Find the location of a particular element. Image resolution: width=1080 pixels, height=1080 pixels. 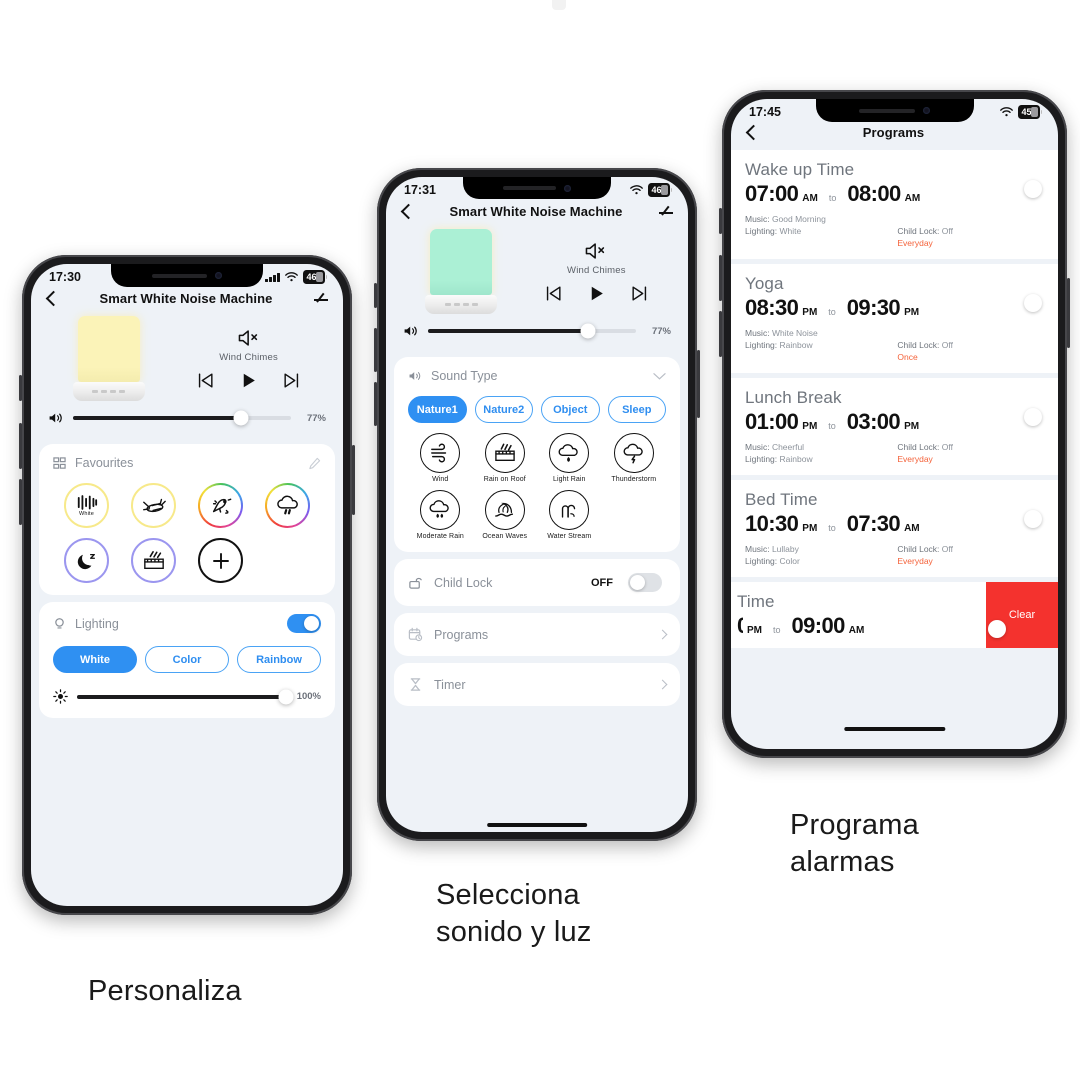

grid-icon is located at coordinates (59, 462).